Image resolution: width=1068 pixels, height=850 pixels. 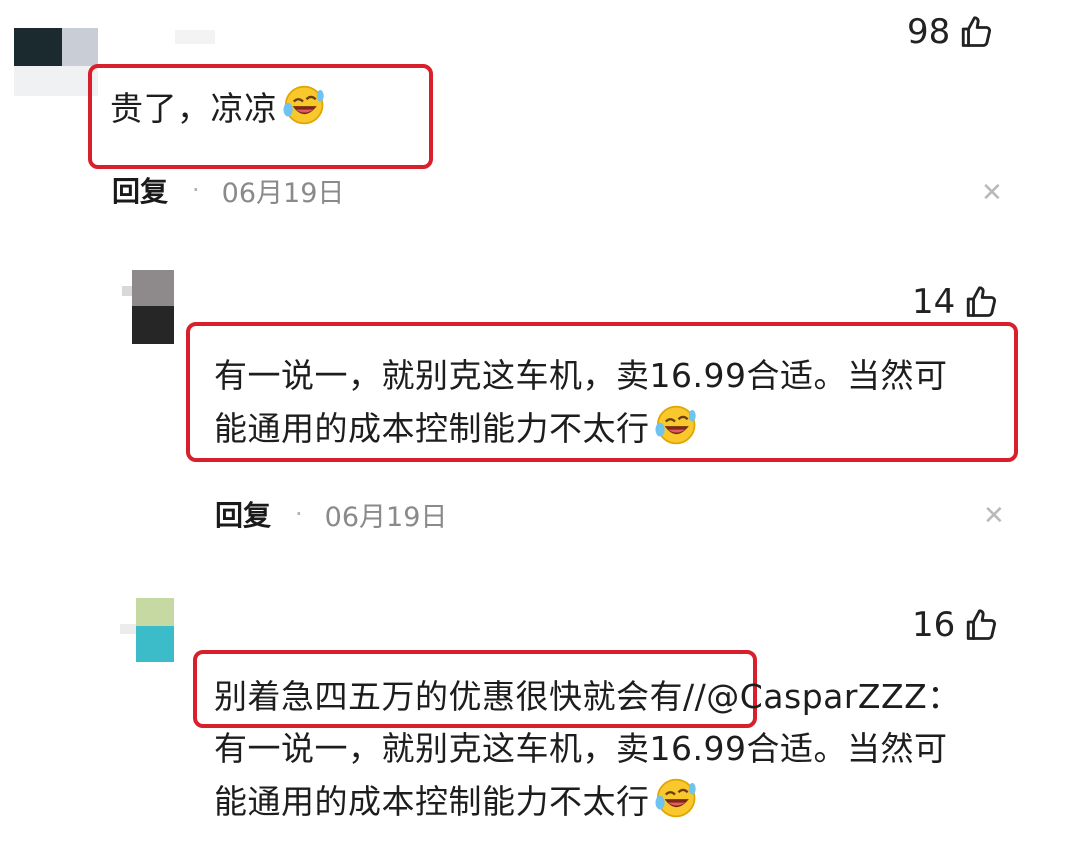 What do you see at coordinates (195, 37) in the screenshot?
I see `username-placeholder` at bounding box center [195, 37].